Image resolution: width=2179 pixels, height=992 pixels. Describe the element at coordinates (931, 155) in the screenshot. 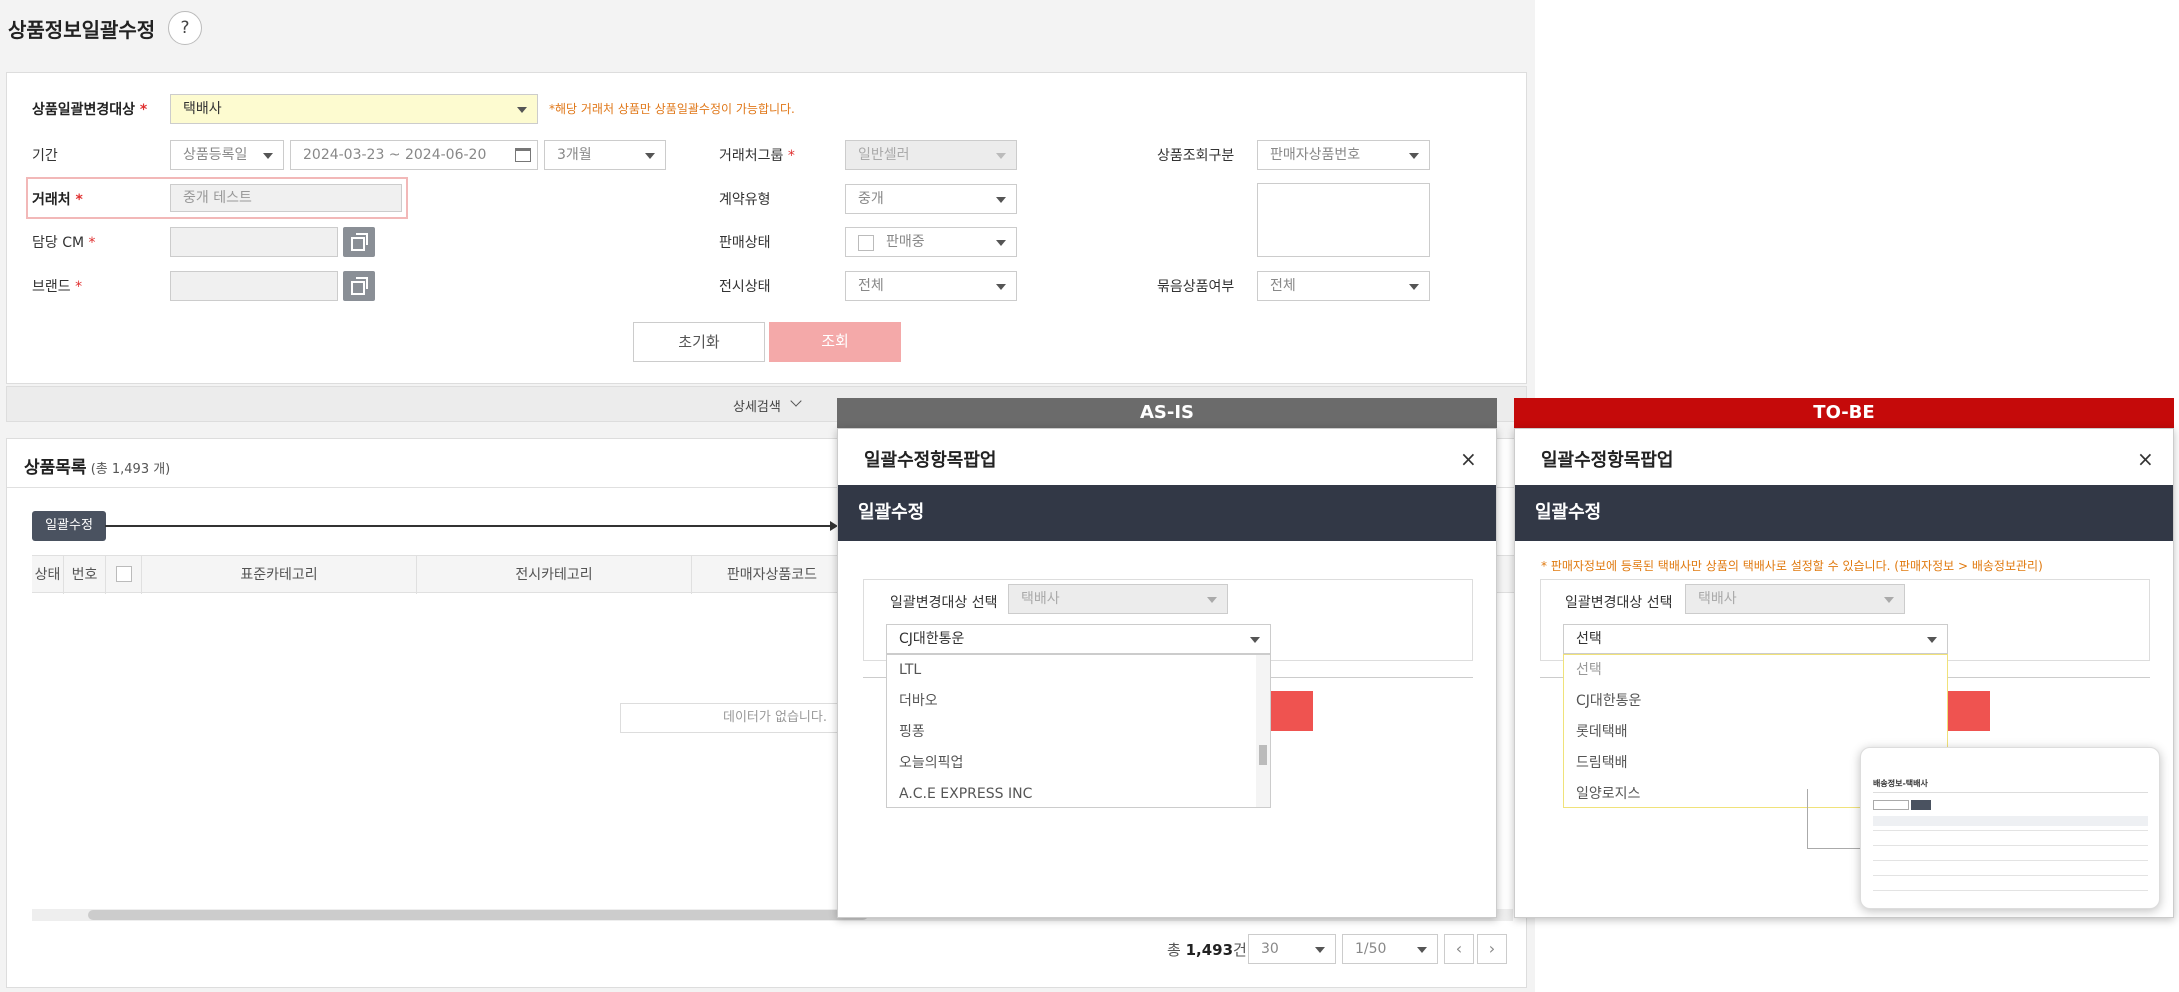

I see `partner-group-select: 일반셀러` at that location.